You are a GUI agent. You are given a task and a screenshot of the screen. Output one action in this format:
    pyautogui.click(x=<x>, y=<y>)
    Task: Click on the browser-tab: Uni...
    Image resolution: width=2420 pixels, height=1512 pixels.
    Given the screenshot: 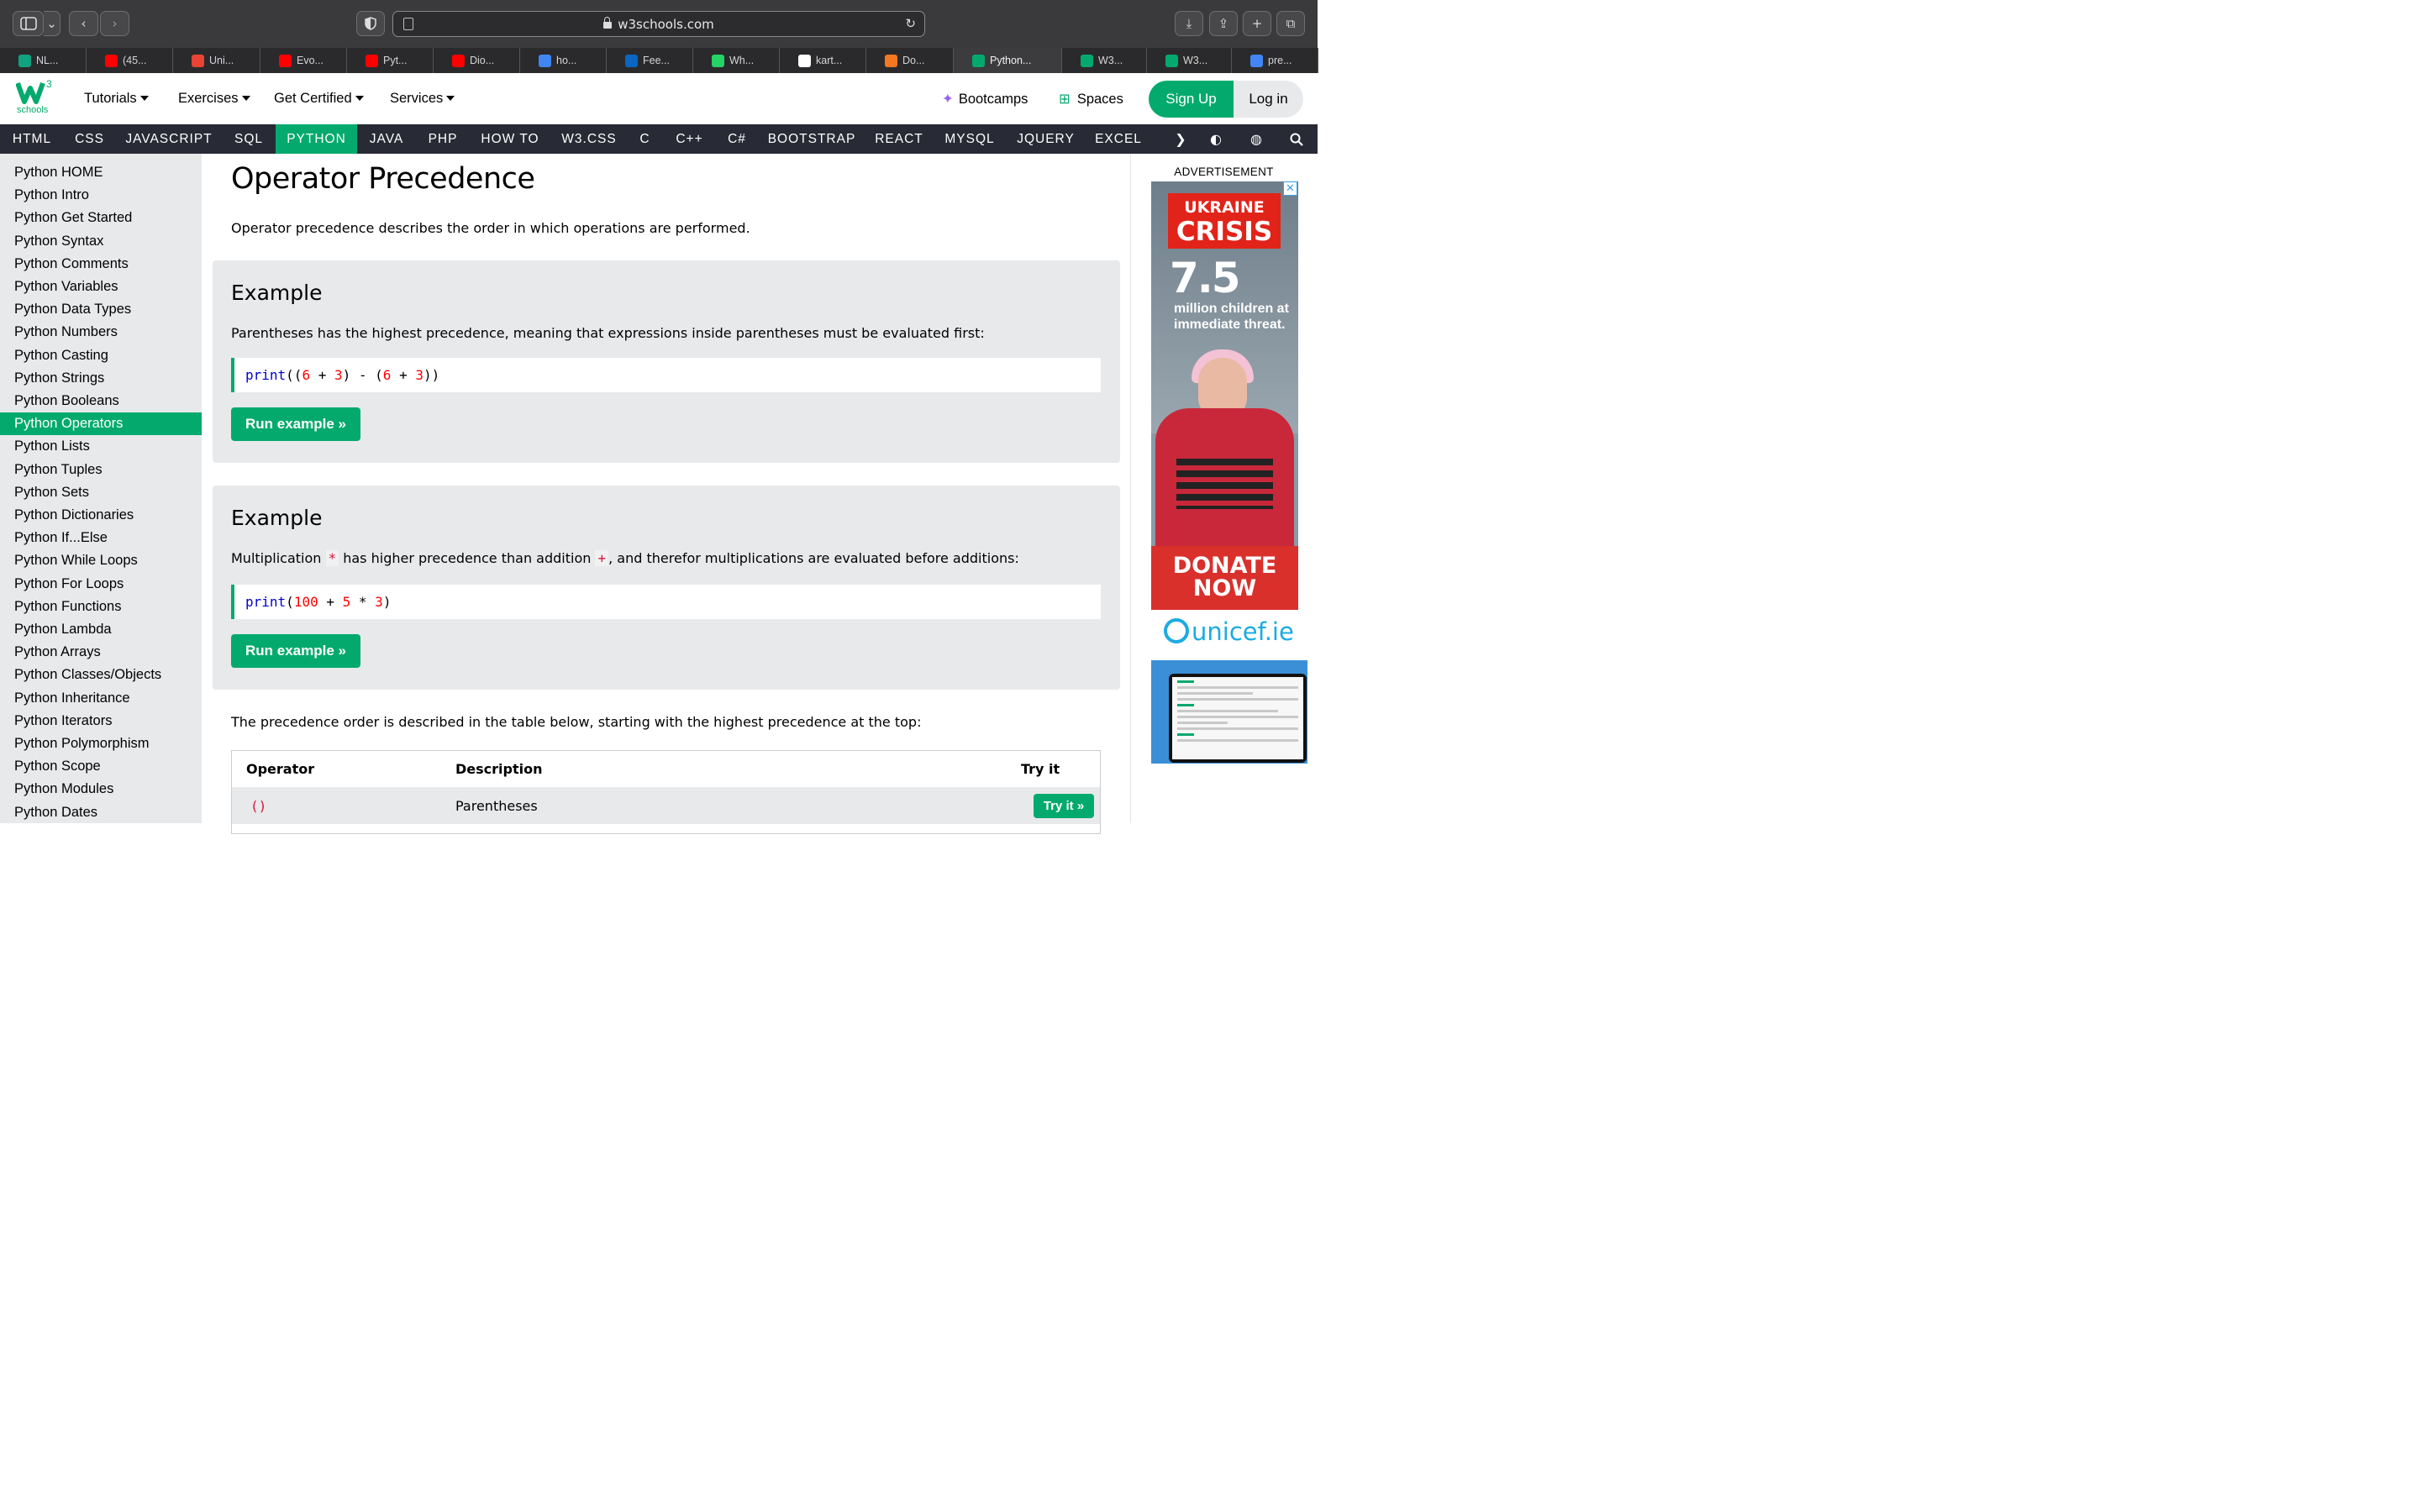 What is the action you would take?
    pyautogui.click(x=217, y=60)
    